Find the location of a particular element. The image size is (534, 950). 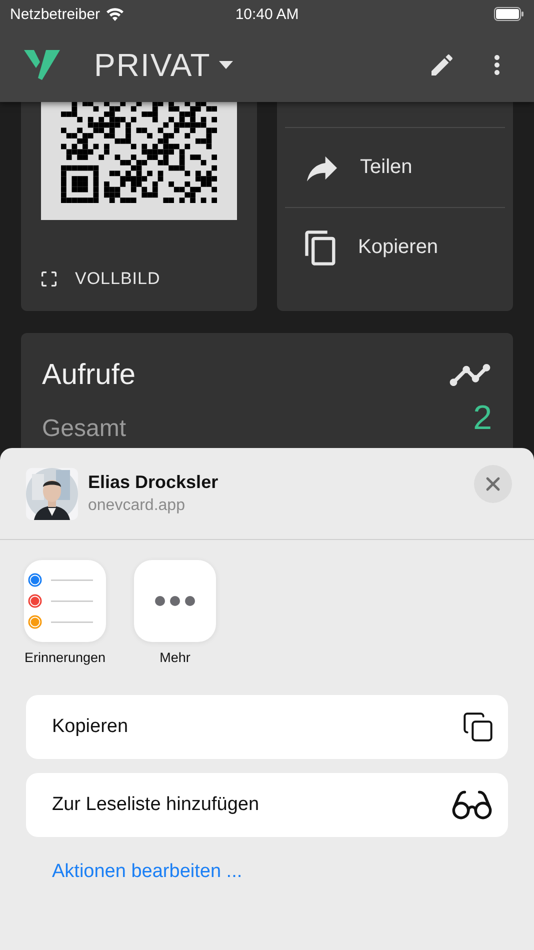

app-label: Erinnerungen is located at coordinates (65, 657).